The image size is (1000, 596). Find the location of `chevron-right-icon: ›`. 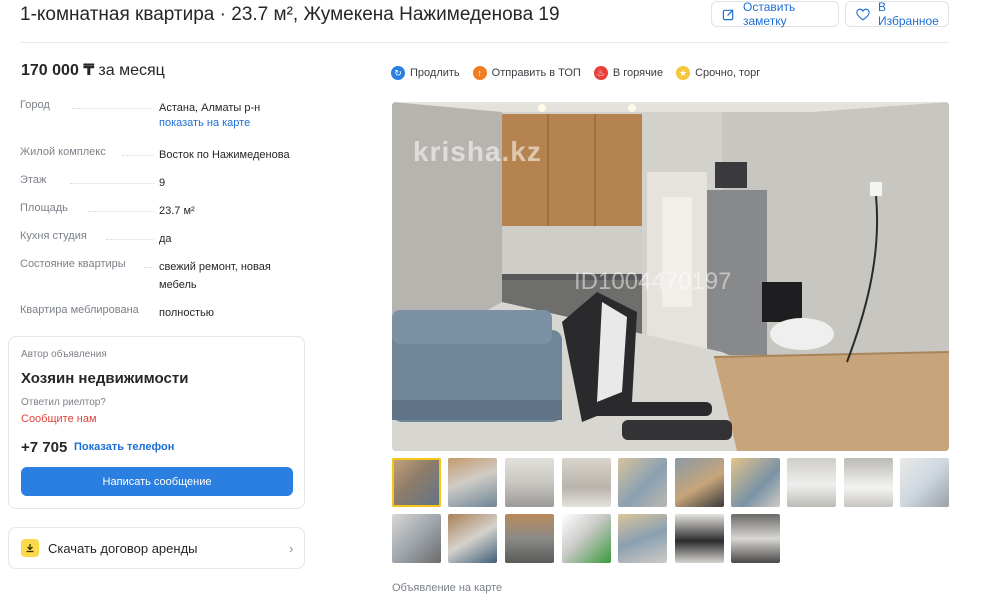

chevron-right-icon: › is located at coordinates (291, 548).